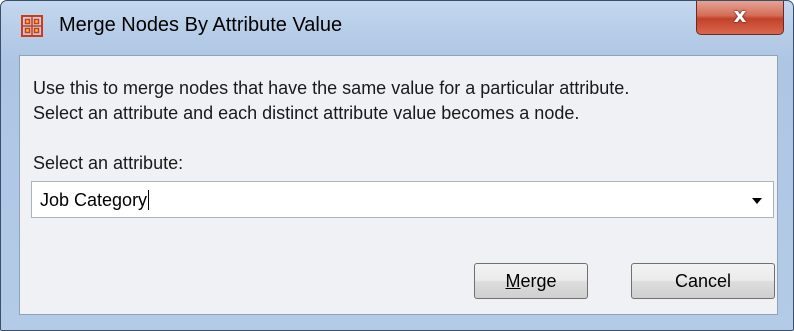 This screenshot has width=794, height=331. I want to click on text-caret, so click(149, 200).